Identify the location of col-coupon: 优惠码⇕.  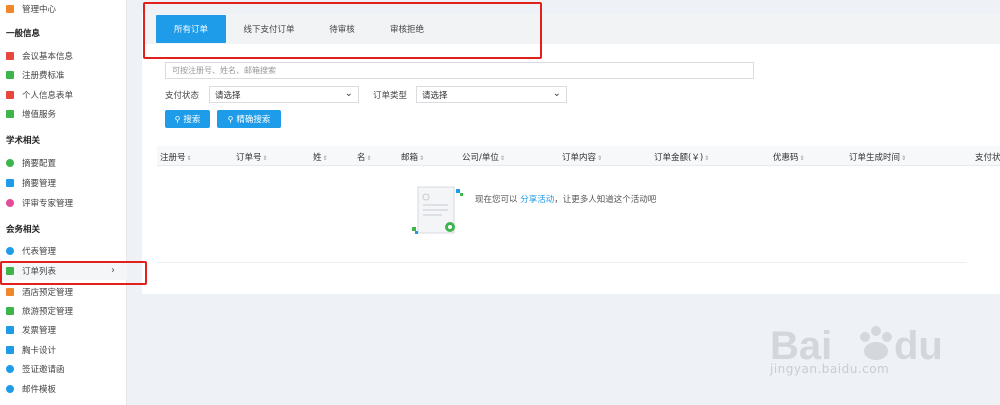
(789, 157).